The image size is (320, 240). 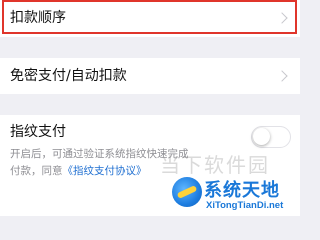 I want to click on no-password-pay-row: 免密支付/自动扣款, so click(x=150, y=76).